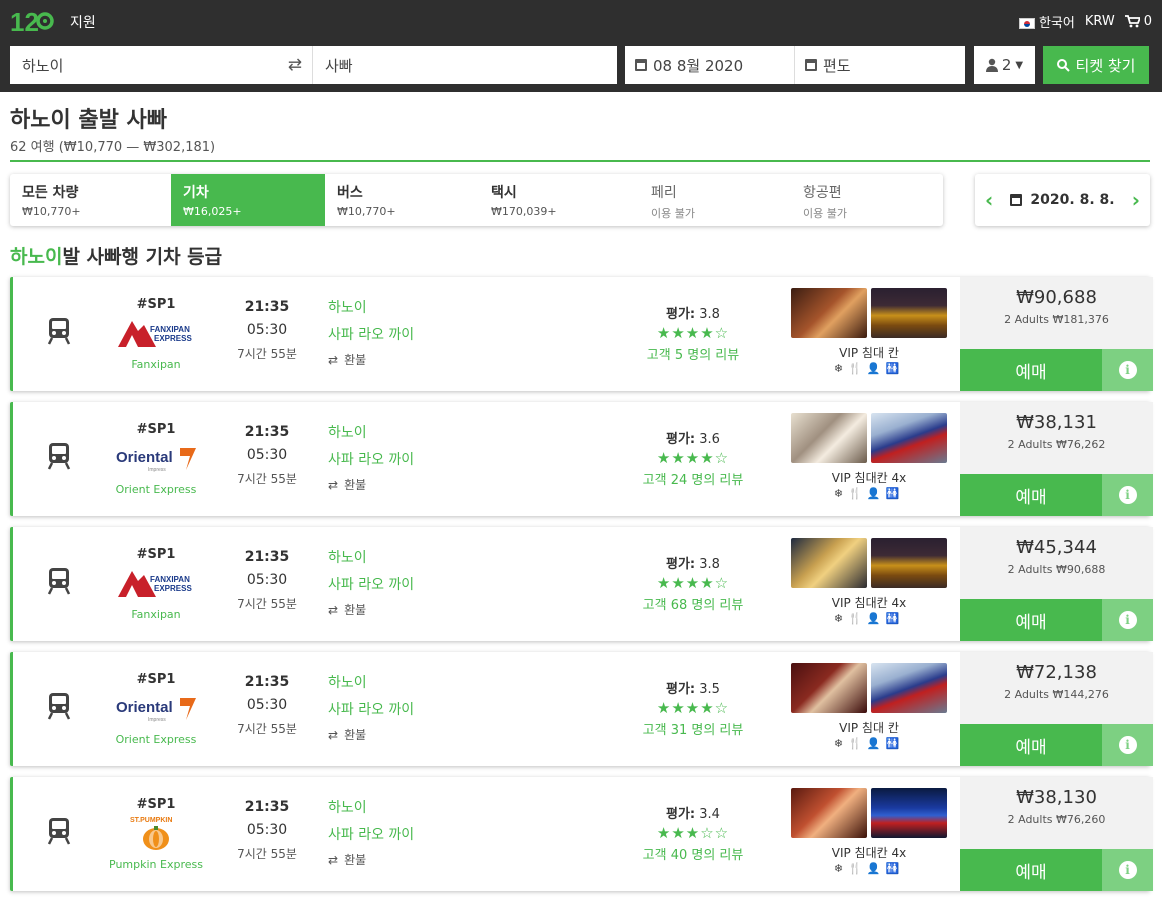  Describe the element at coordinates (869, 563) in the screenshot. I see `photo-thumbnails` at that location.